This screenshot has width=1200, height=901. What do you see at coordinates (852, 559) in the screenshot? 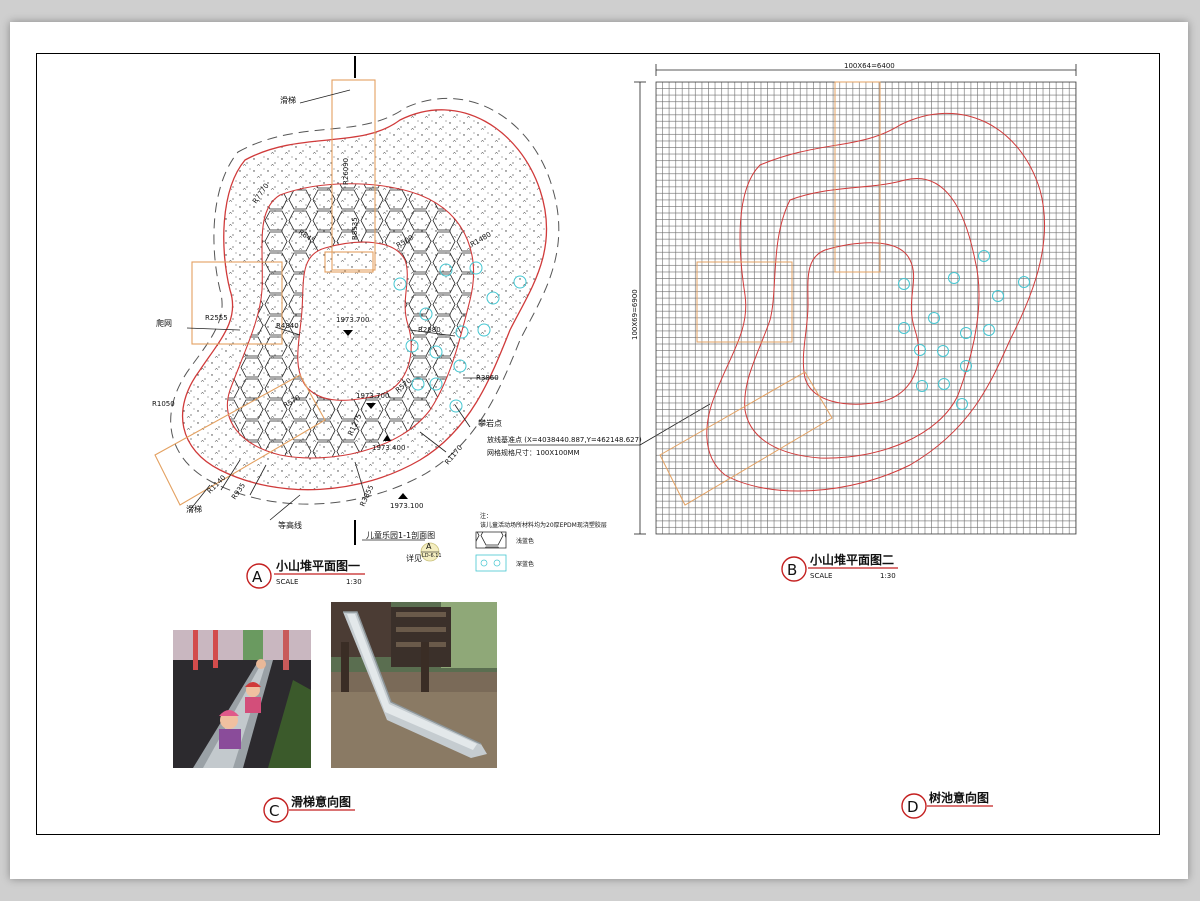
I see `title-b-name: 小山堆平面图二` at bounding box center [852, 559].